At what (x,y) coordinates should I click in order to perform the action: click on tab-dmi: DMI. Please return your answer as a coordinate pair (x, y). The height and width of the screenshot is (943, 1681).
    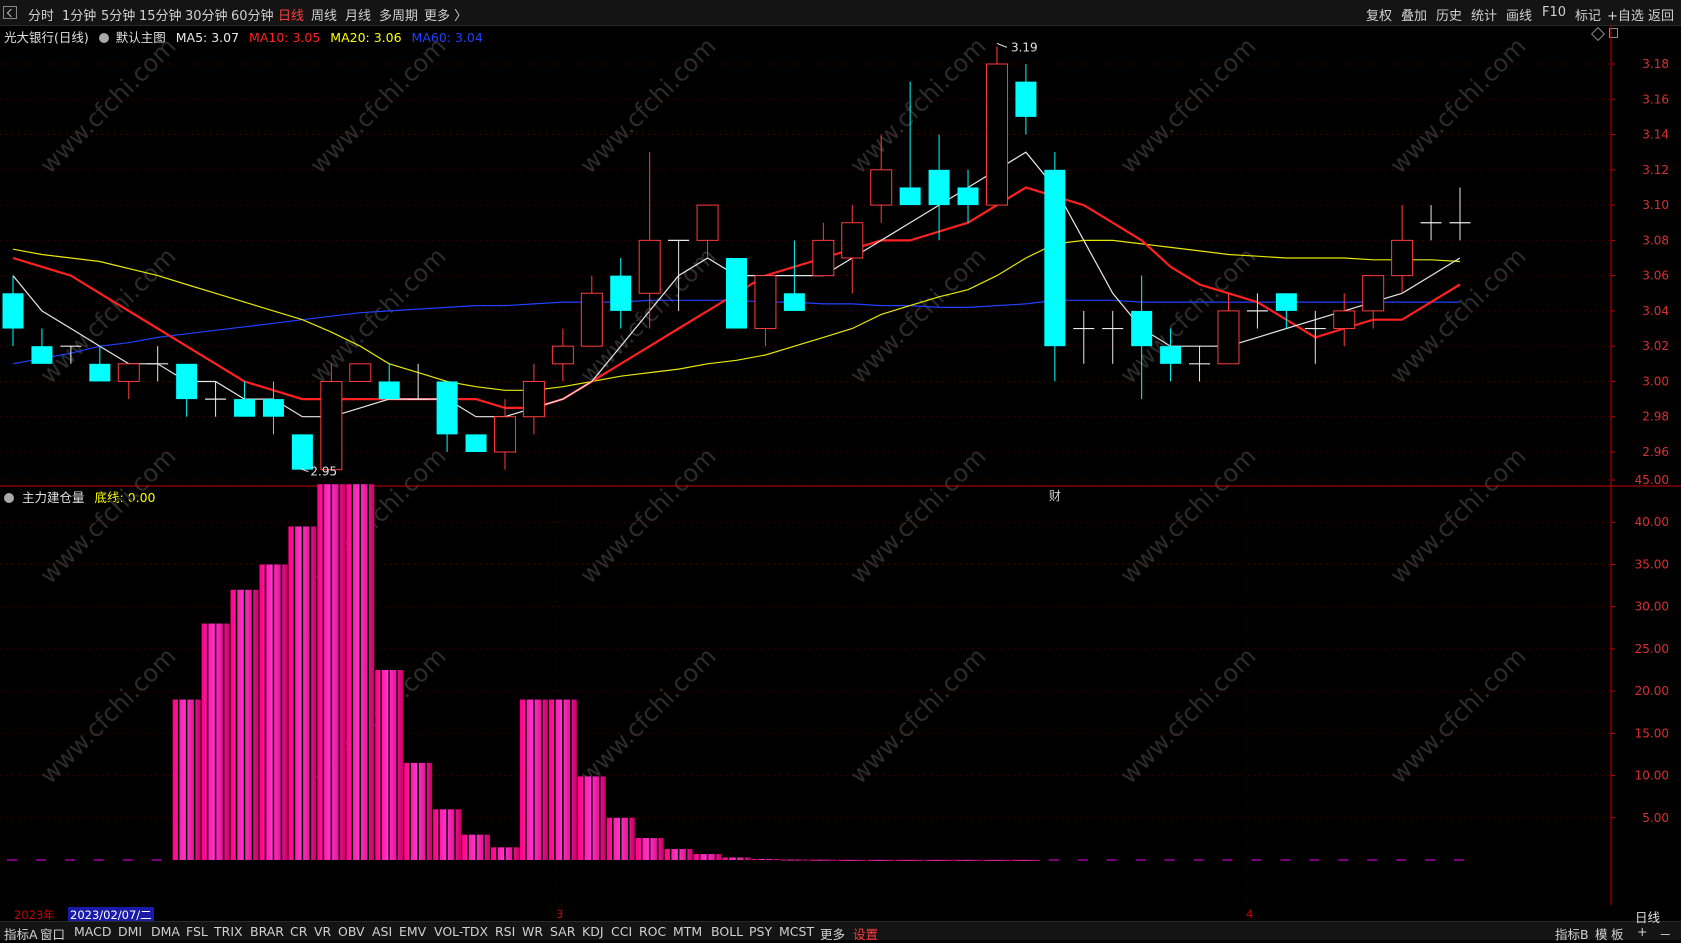
    Looking at the image, I should click on (130, 931).